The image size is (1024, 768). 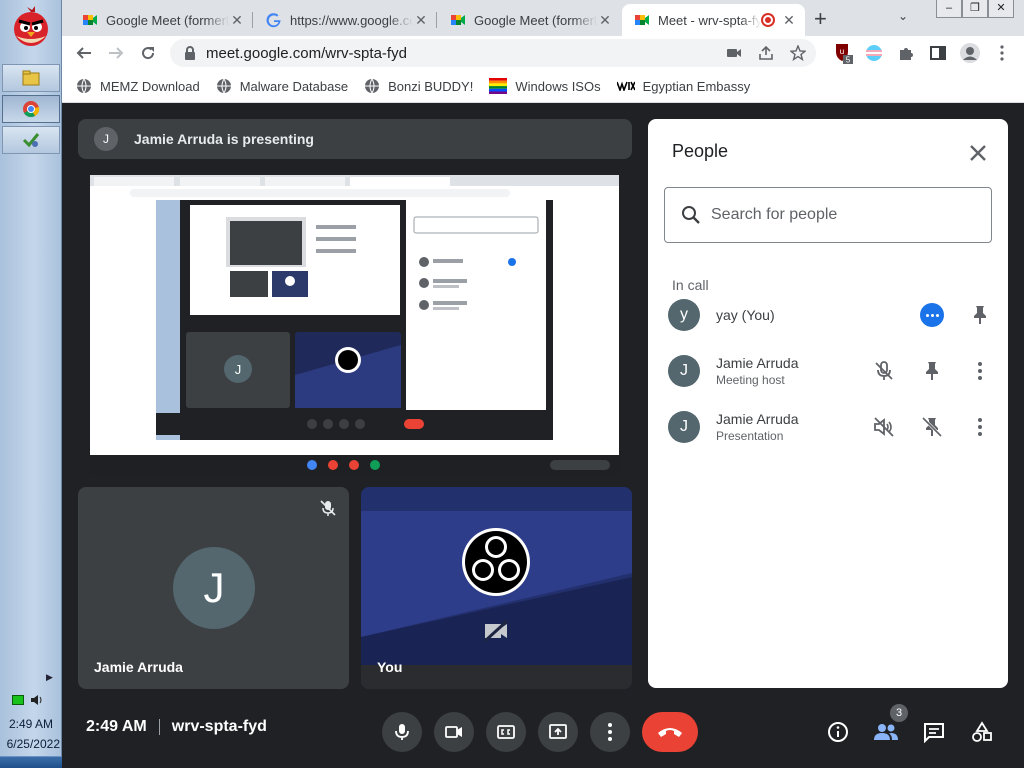 What do you see at coordinates (116, 53) in the screenshot?
I see `forward-arrow-icon` at bounding box center [116, 53].